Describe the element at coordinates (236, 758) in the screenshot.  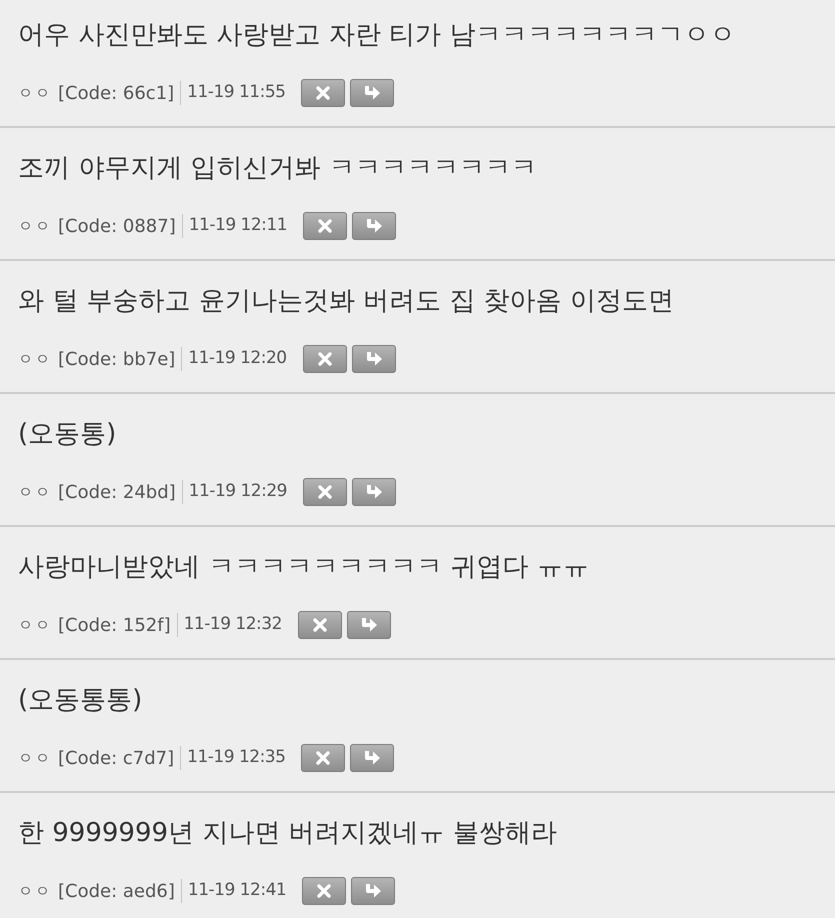
I see `comment-time: 11-19 12:35` at that location.